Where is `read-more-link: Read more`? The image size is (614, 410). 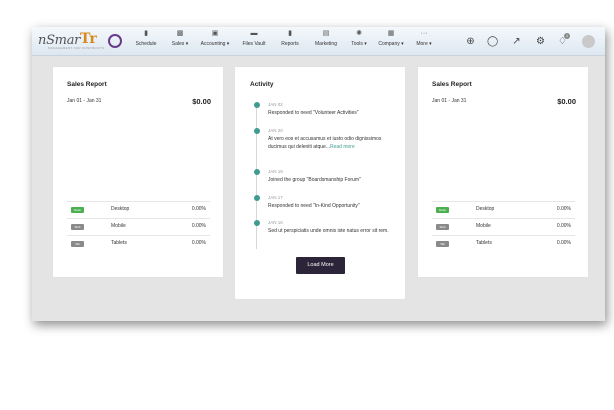 read-more-link: Read more is located at coordinates (342, 147).